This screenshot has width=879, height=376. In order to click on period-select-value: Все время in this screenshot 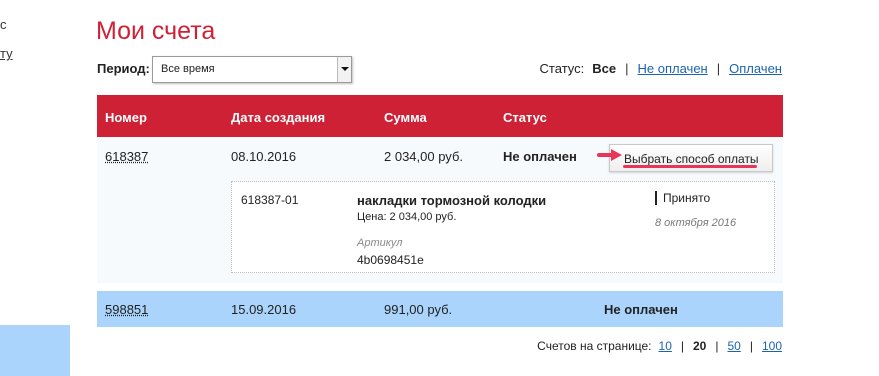, I will do `click(188, 69)`.